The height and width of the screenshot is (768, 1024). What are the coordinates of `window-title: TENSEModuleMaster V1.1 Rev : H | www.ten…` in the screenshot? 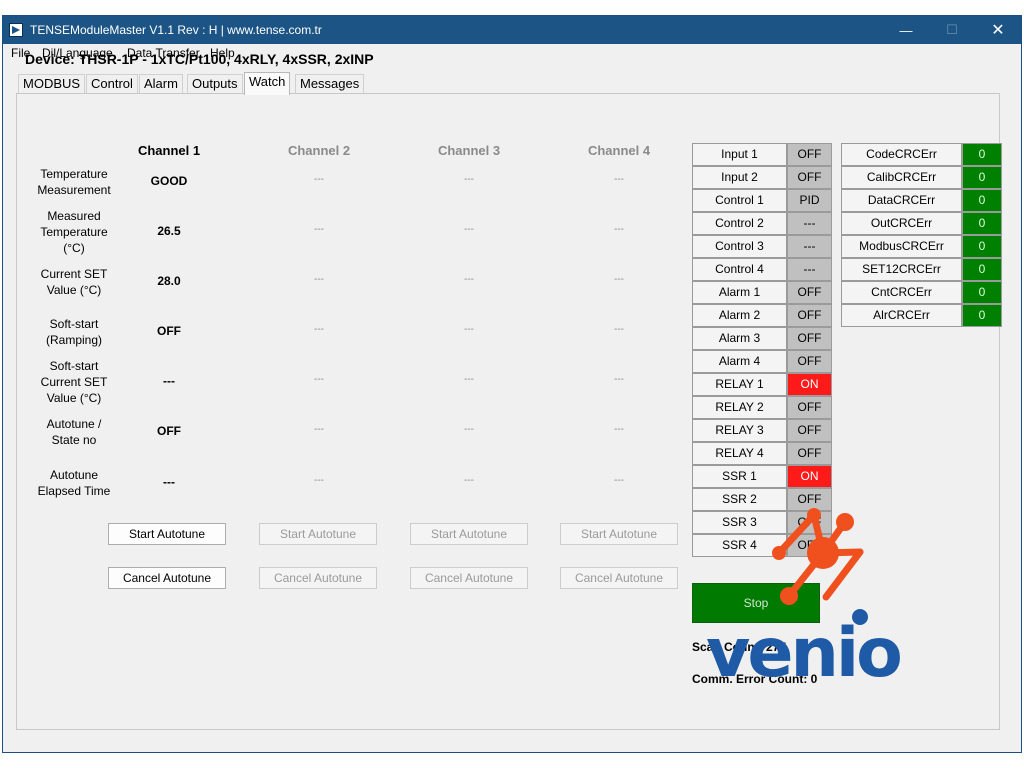 It's located at (176, 30).